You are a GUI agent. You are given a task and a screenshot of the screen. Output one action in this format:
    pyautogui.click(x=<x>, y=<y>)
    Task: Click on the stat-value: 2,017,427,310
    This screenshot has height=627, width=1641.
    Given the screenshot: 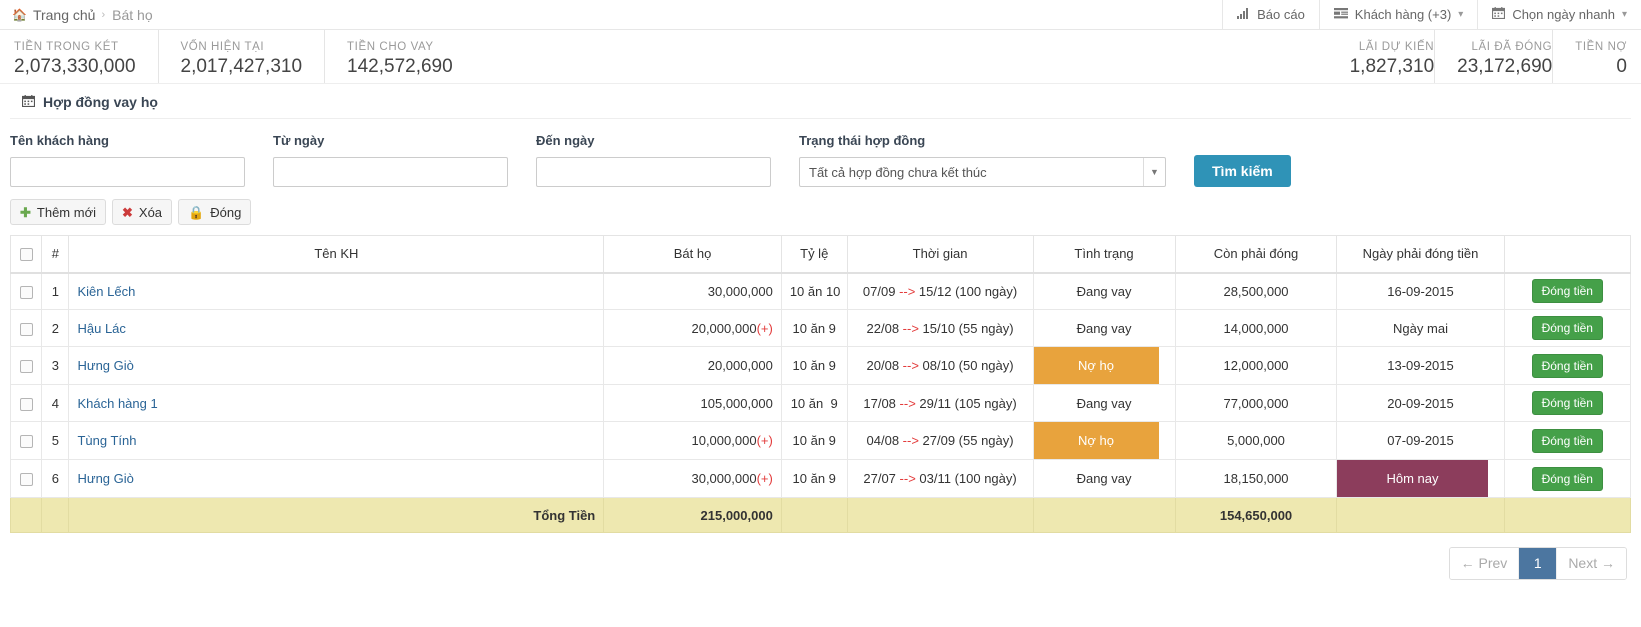 What is the action you would take?
    pyautogui.click(x=241, y=66)
    